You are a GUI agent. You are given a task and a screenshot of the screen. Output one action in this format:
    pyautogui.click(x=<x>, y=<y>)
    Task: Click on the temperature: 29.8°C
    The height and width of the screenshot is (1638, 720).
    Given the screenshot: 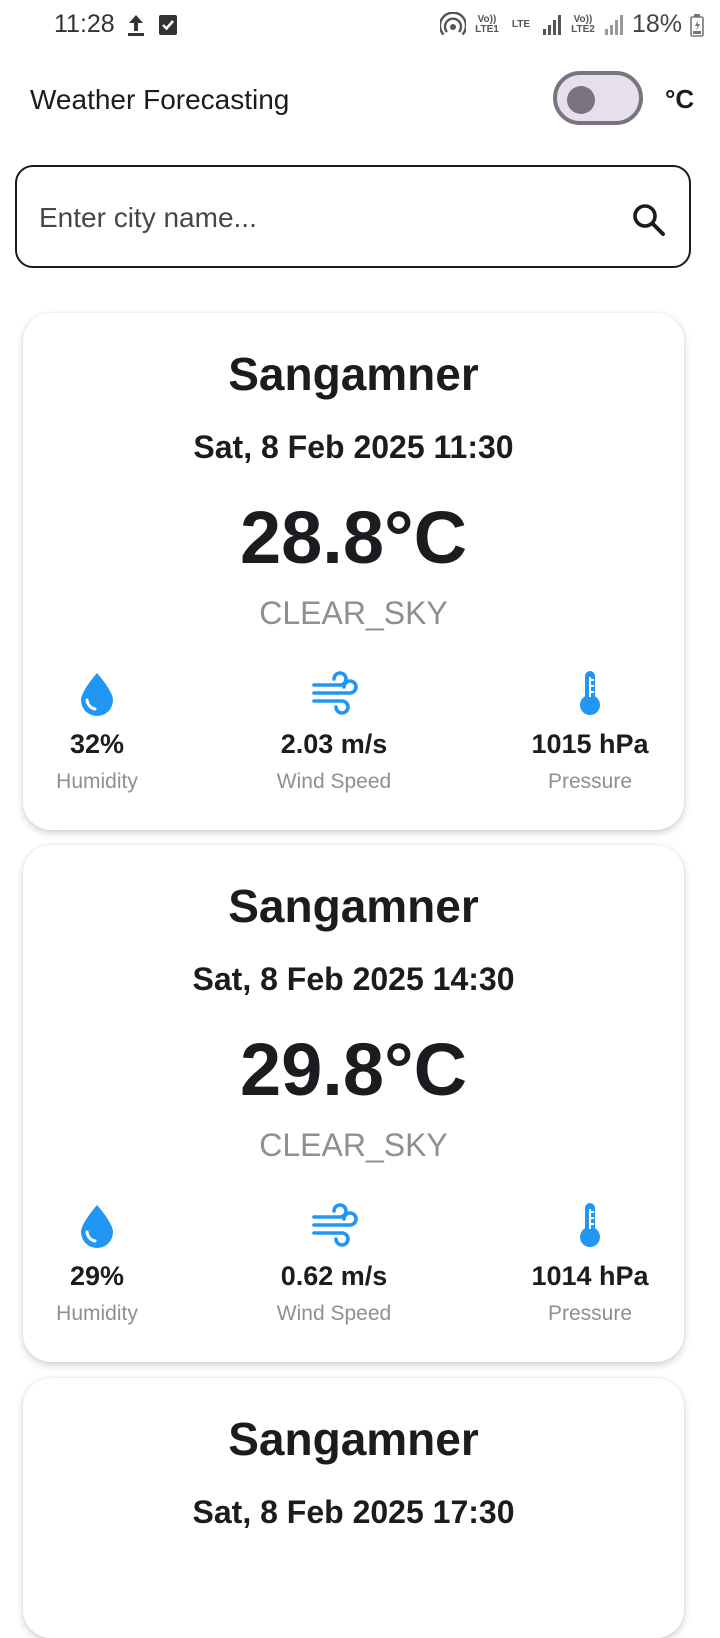 What is the action you would take?
    pyautogui.click(x=353, y=1069)
    